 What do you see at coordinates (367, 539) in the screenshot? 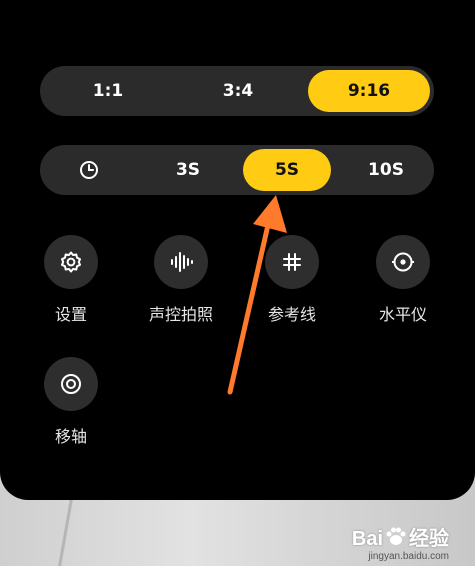
I see `watermark-brand-left: Bai` at bounding box center [367, 539].